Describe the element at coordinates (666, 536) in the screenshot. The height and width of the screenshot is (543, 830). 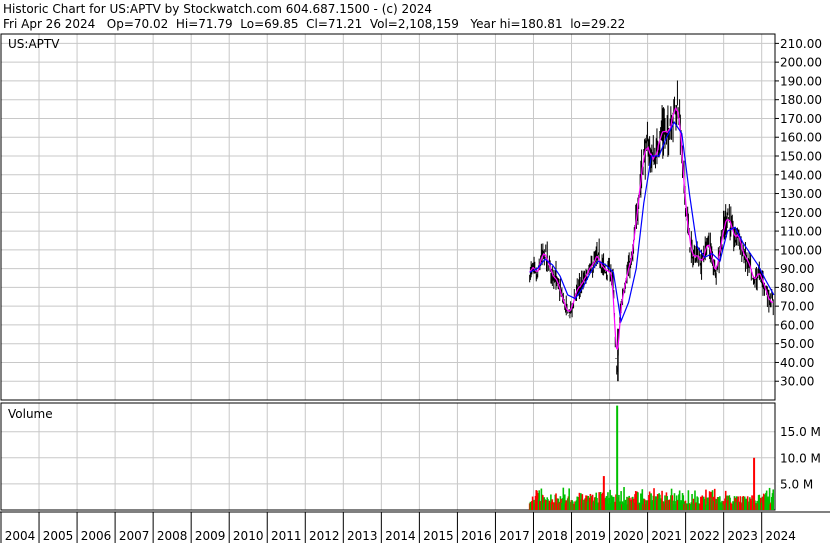
I see `year-label: 2021` at that location.